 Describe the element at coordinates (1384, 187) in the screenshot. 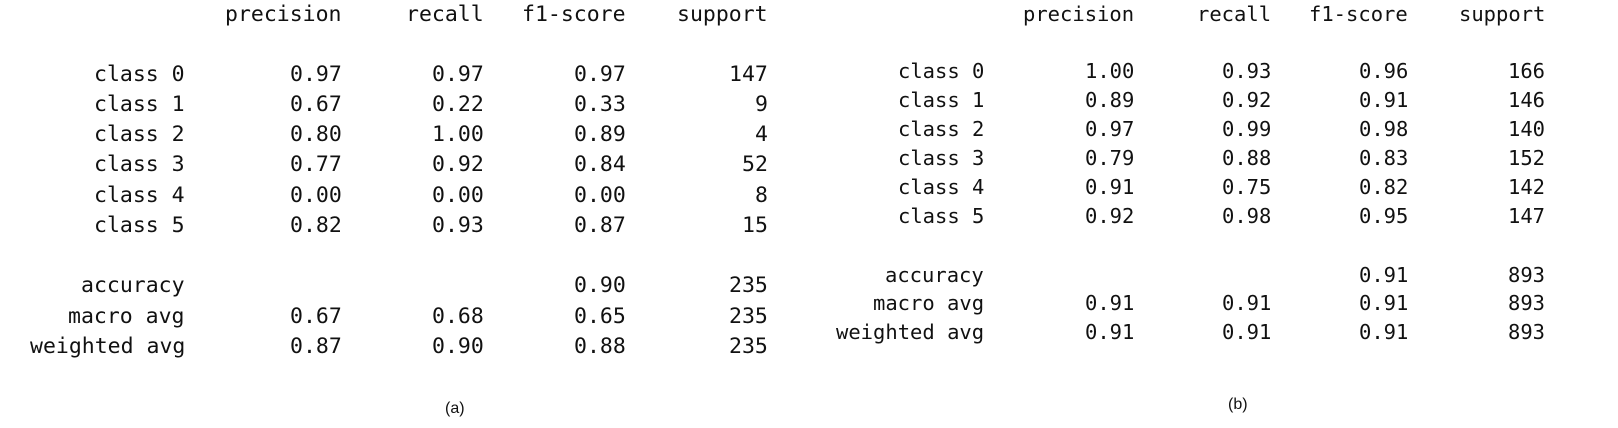

I see `cell-f1-score: 0.82` at that location.